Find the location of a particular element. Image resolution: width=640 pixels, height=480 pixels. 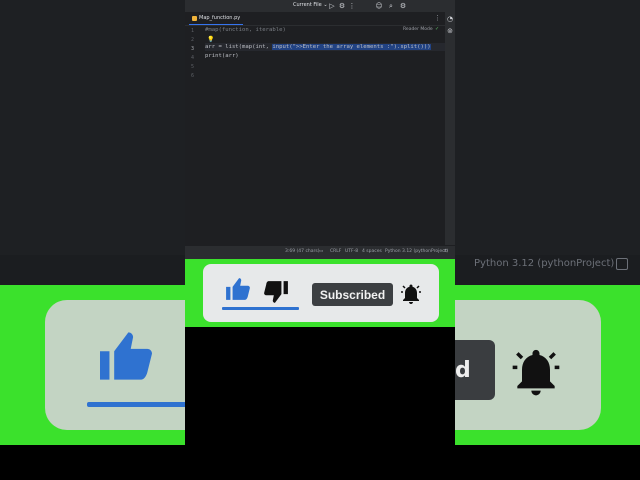

code-text: print(arr) is located at coordinates (222, 56).